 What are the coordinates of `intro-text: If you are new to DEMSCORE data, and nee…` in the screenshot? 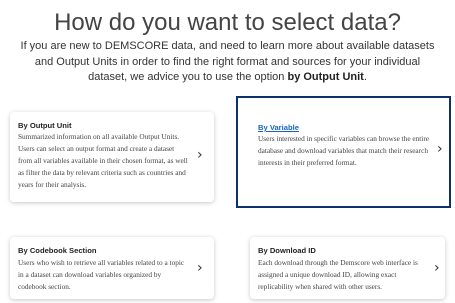 It's located at (227, 61).